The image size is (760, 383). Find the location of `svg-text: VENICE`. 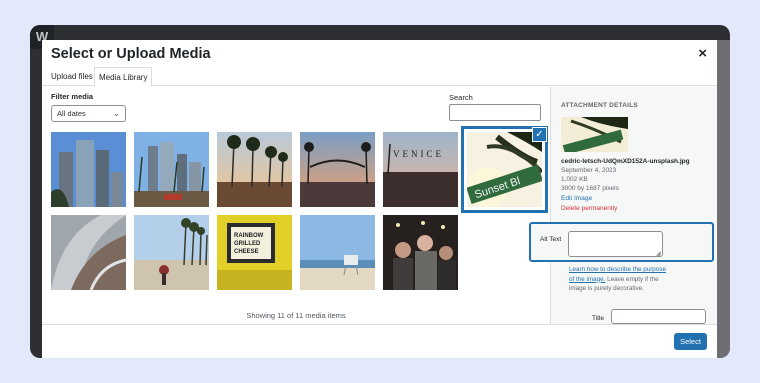

svg-text: VENICE is located at coordinates (418, 154).